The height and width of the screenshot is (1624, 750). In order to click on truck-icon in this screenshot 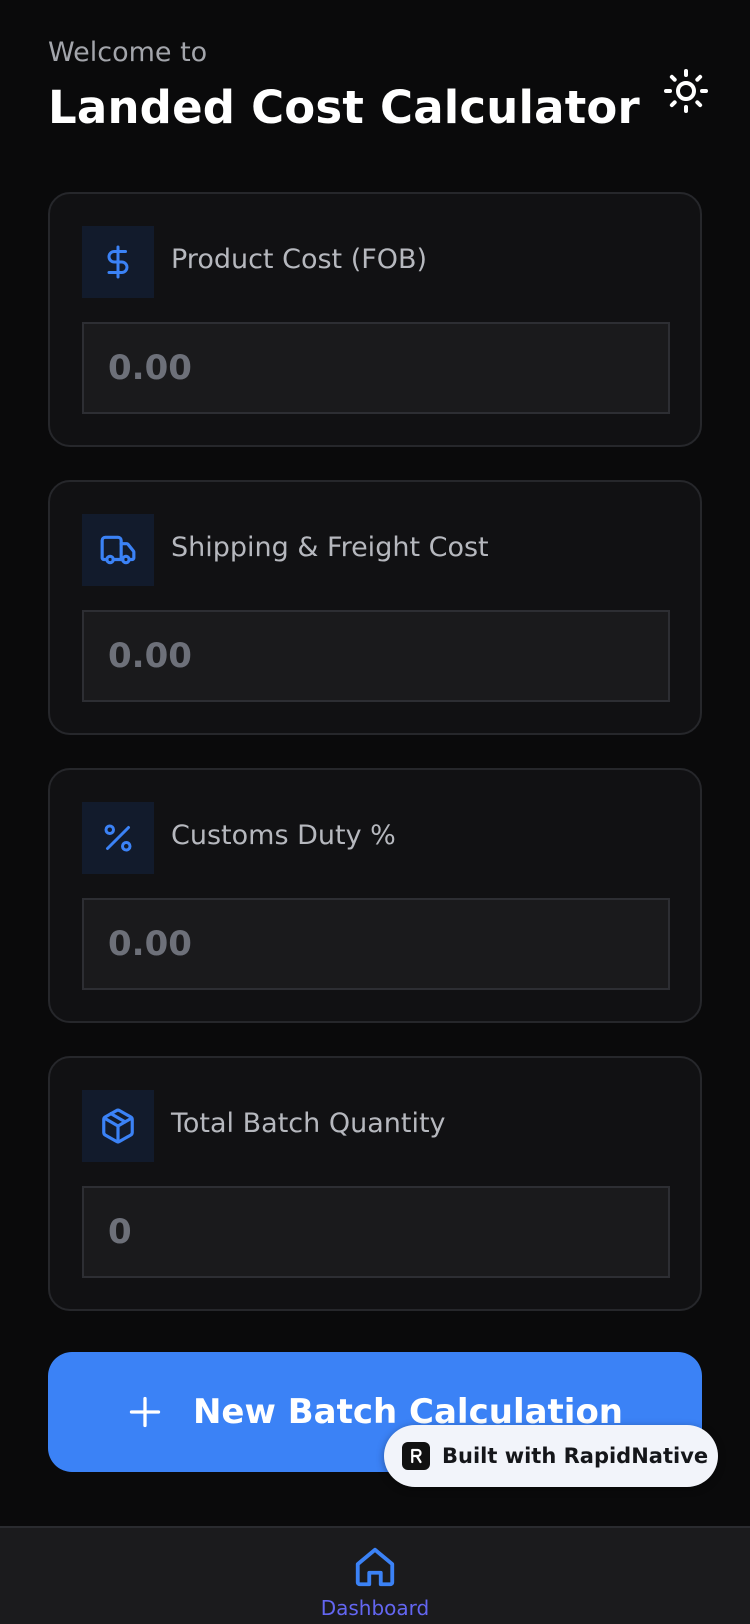, I will do `click(118, 550)`.